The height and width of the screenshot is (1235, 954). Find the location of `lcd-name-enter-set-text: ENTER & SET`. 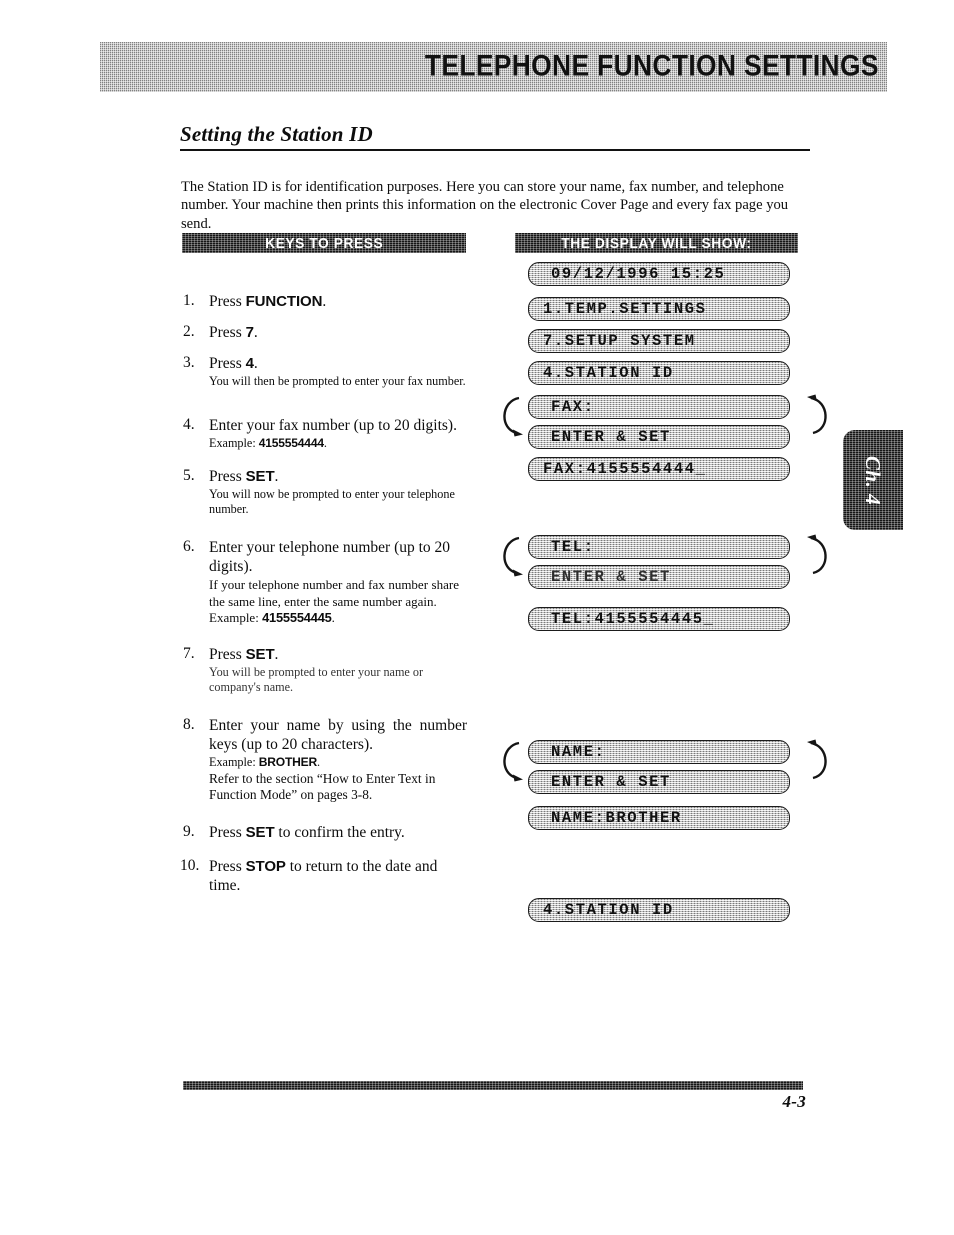

lcd-name-enter-set-text: ENTER & SET is located at coordinates (611, 782).